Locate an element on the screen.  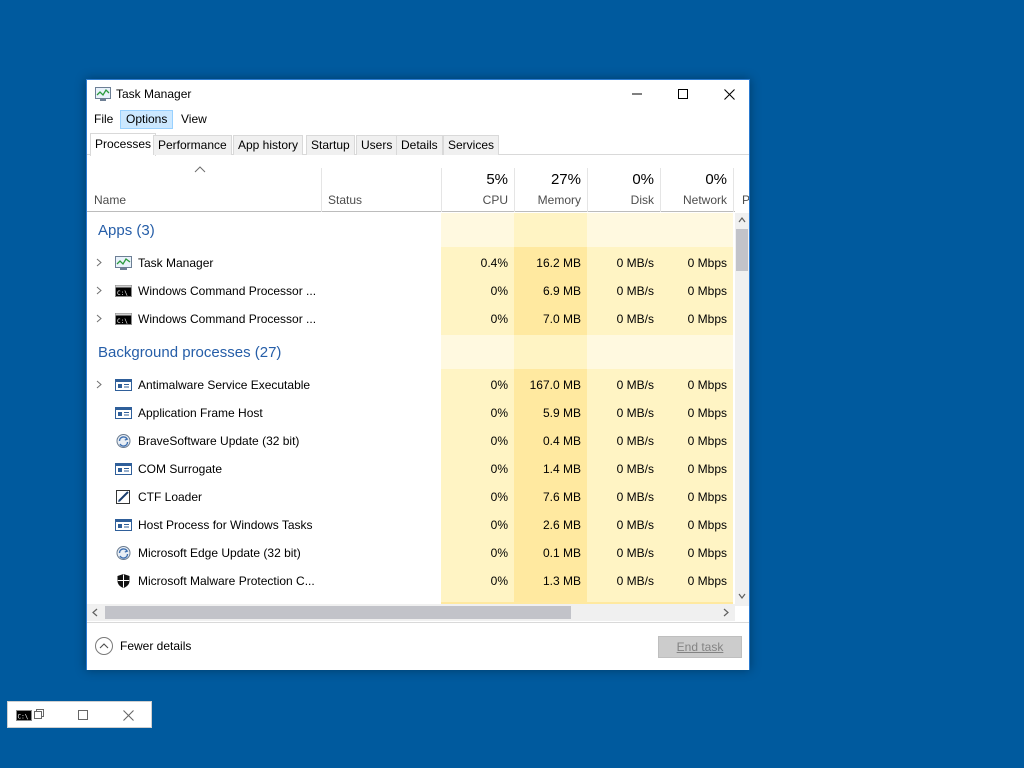
tab-startup: Startup is located at coordinates (330, 145).